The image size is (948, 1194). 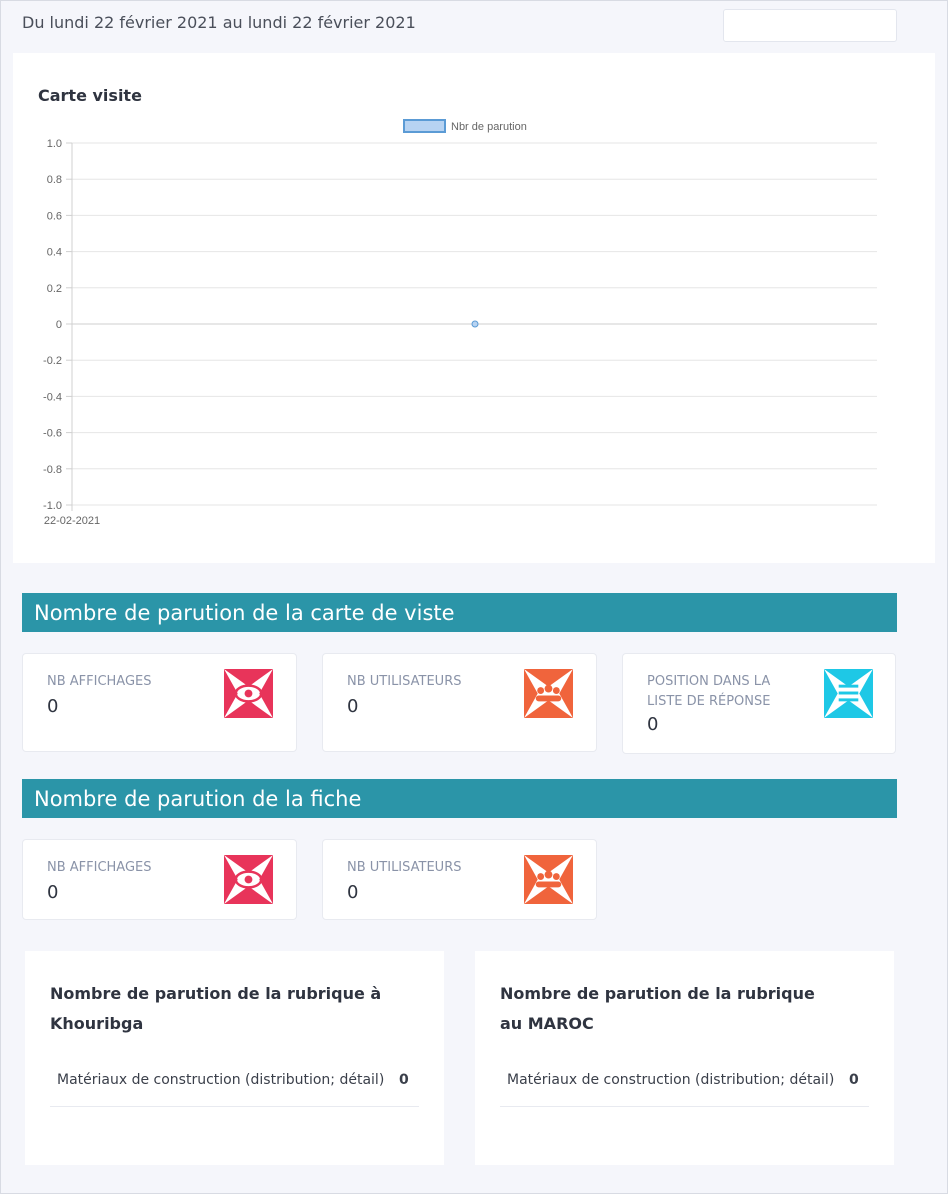 I want to click on legend-swatch, so click(x=424, y=126).